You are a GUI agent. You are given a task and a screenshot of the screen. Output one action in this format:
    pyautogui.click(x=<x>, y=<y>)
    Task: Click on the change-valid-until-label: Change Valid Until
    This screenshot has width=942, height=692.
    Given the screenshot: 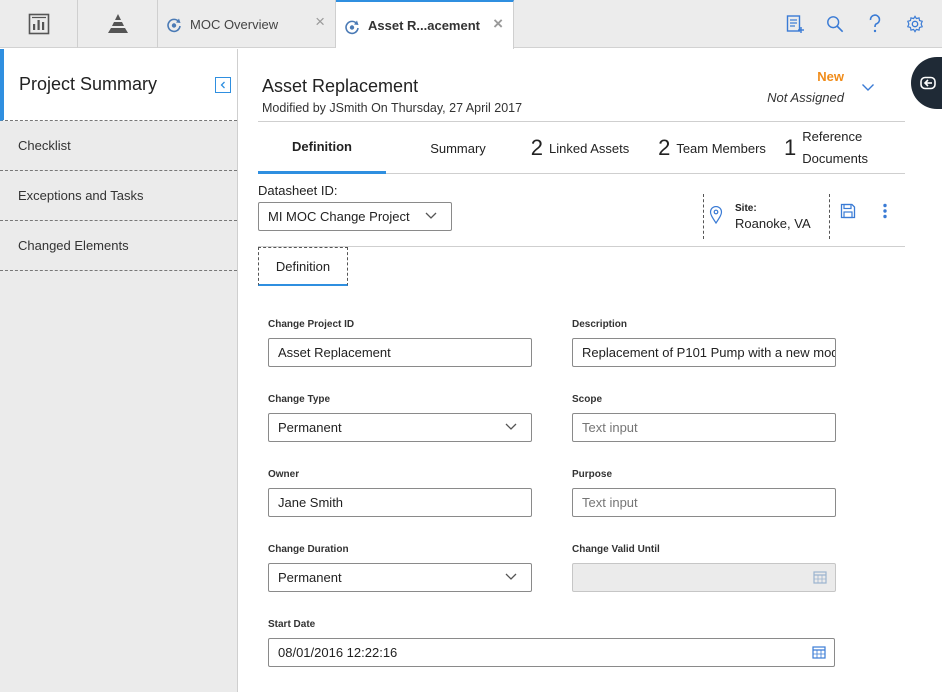 What is the action you would take?
    pyautogui.click(x=616, y=549)
    